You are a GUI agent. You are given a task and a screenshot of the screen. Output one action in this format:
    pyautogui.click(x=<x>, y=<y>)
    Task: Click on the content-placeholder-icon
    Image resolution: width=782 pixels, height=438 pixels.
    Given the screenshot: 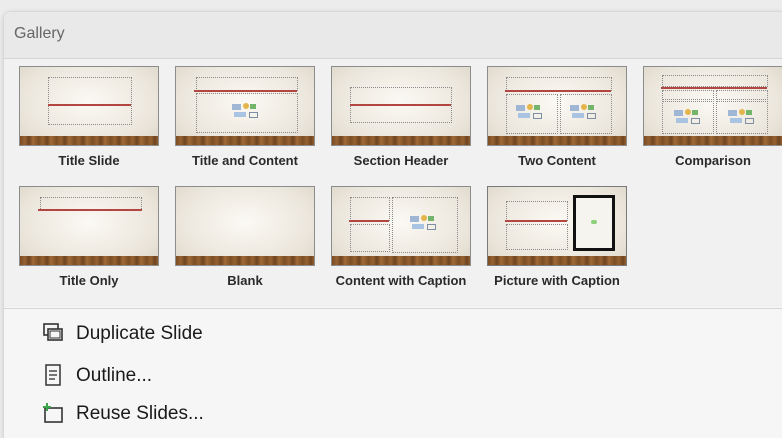 What is the action you would take?
    pyautogui.click(x=247, y=111)
    